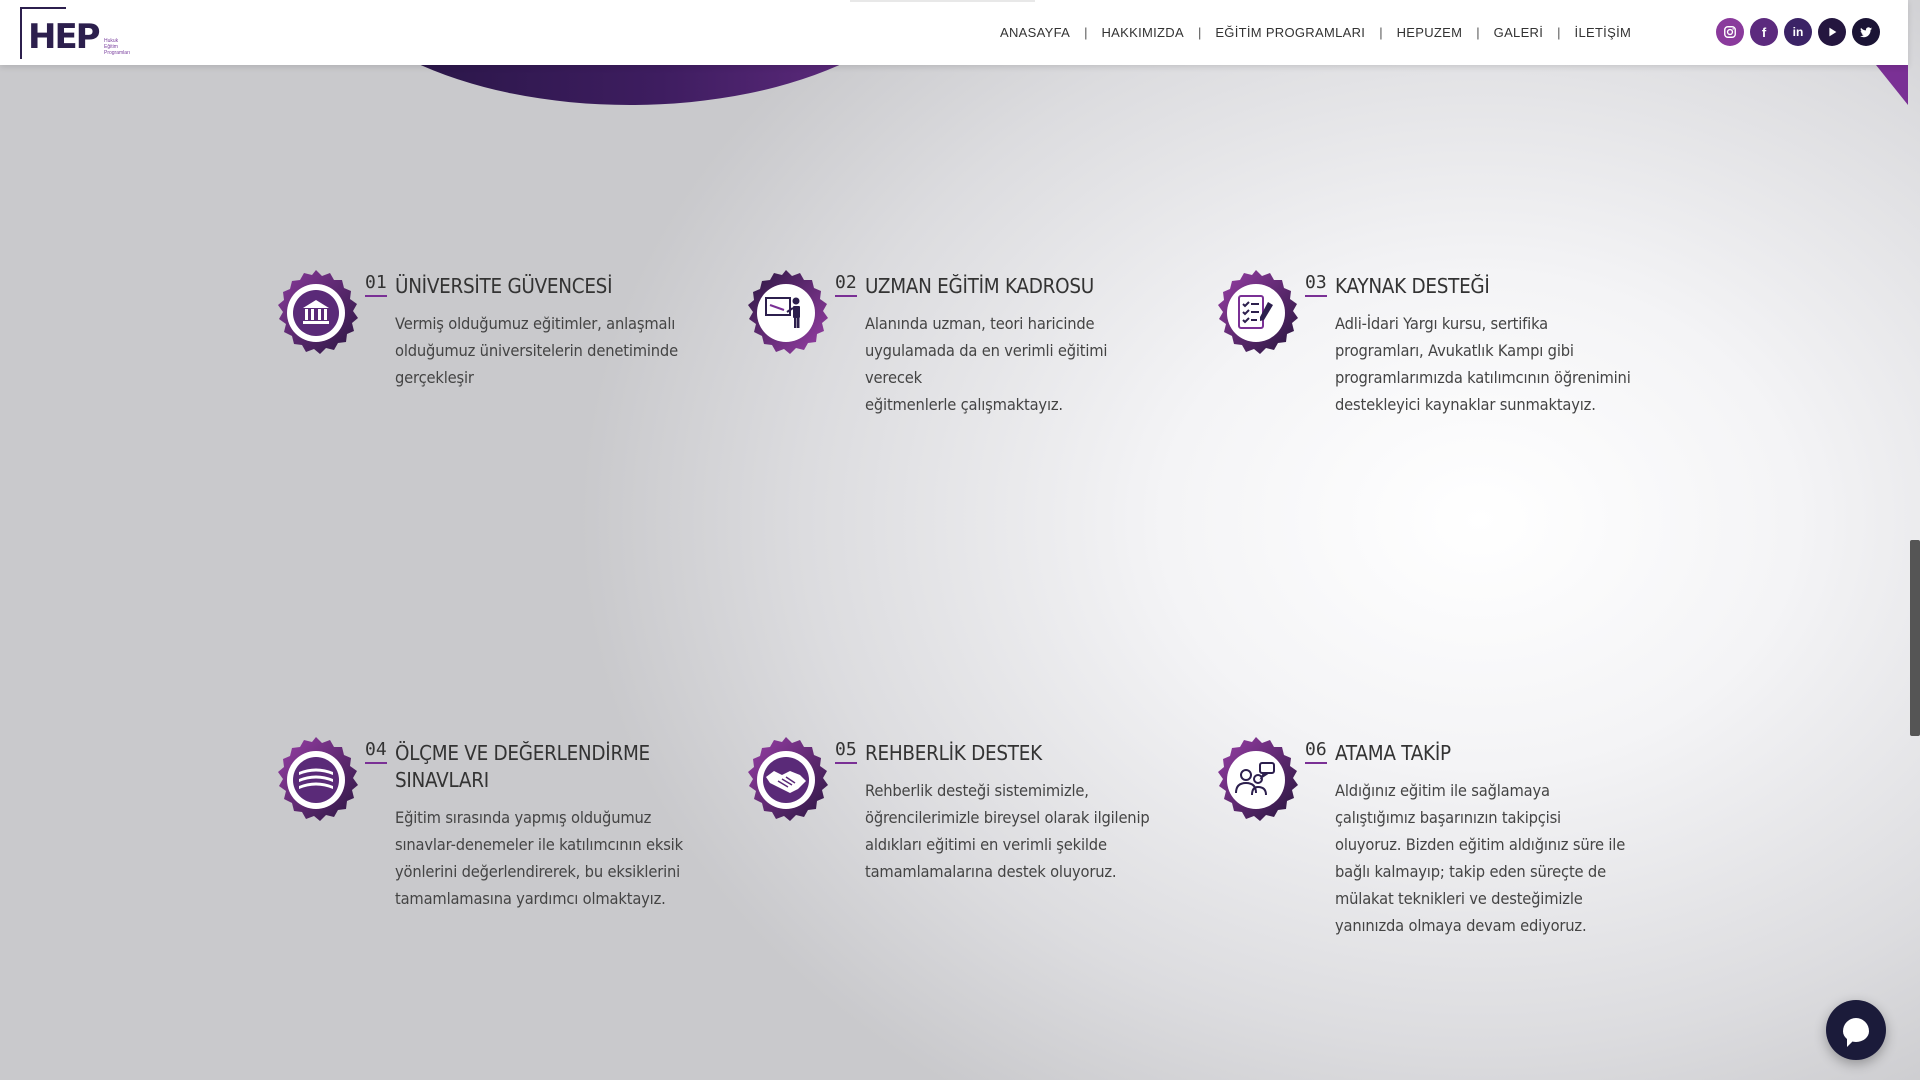  What do you see at coordinates (1518, 32) in the screenshot?
I see `nav-gallery: GALERİ` at bounding box center [1518, 32].